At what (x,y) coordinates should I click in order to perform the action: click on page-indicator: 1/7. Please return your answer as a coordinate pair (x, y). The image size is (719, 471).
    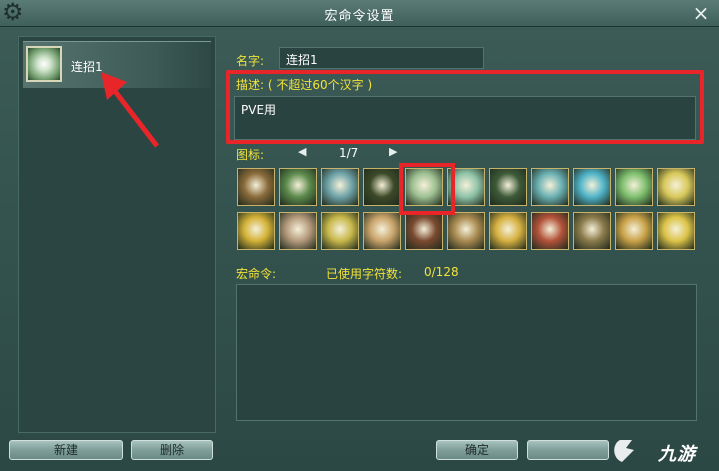
    Looking at the image, I should click on (349, 153).